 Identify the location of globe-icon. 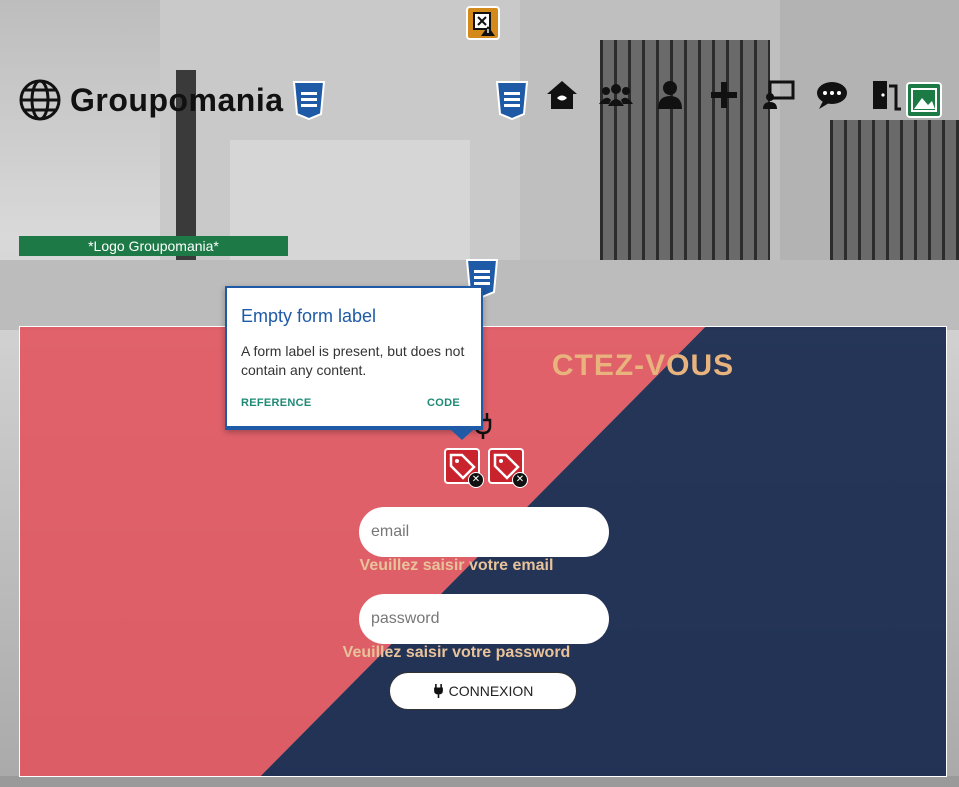
(40, 100).